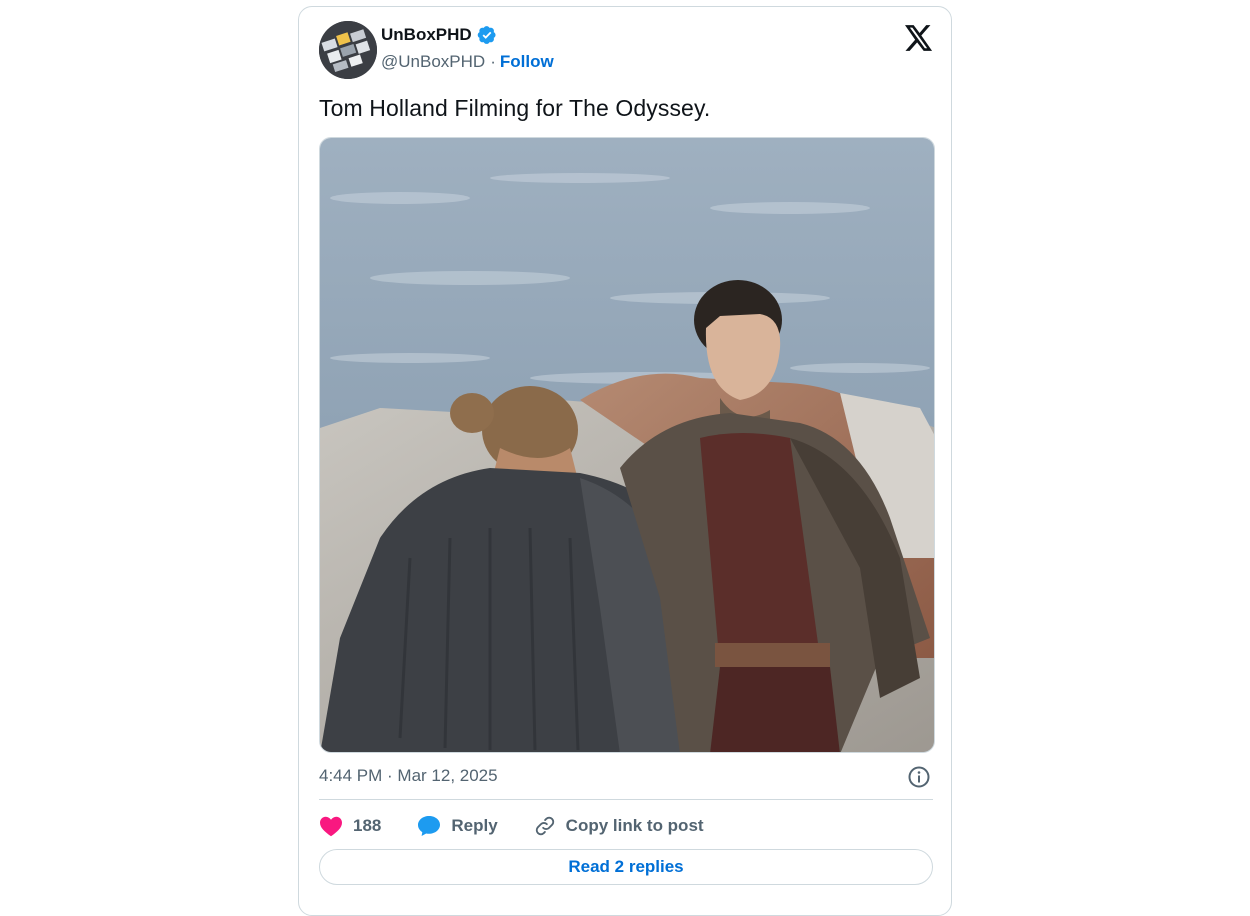 The image size is (1250, 916). I want to click on author-display-name: UnBoxPHD, so click(426, 35).